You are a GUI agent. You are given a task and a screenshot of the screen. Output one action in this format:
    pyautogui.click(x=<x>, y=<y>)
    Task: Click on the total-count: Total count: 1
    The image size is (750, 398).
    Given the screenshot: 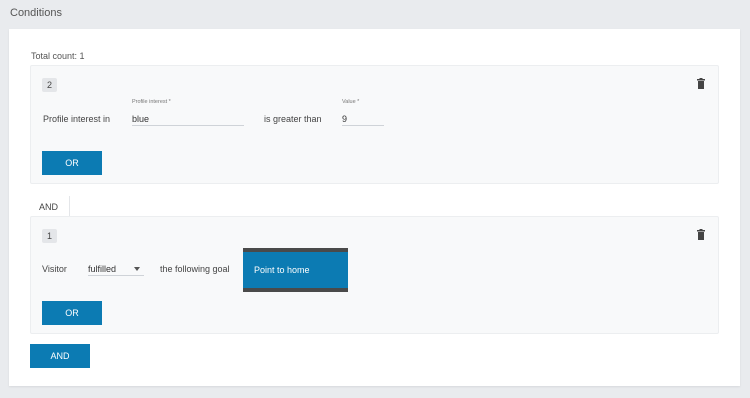 What is the action you would take?
    pyautogui.click(x=58, y=56)
    